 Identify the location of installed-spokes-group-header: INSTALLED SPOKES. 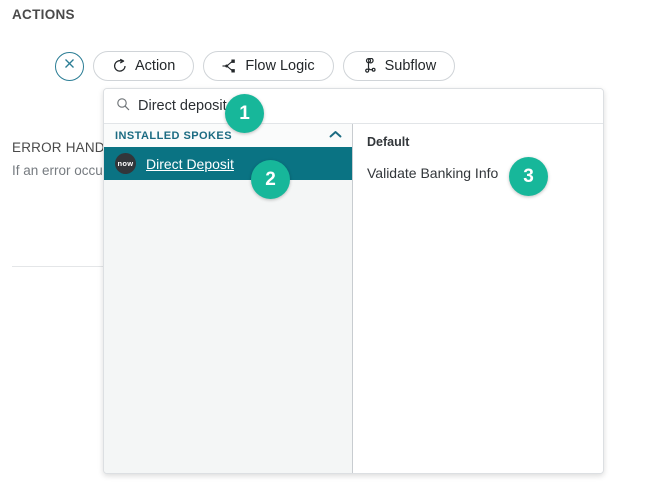
(228, 135).